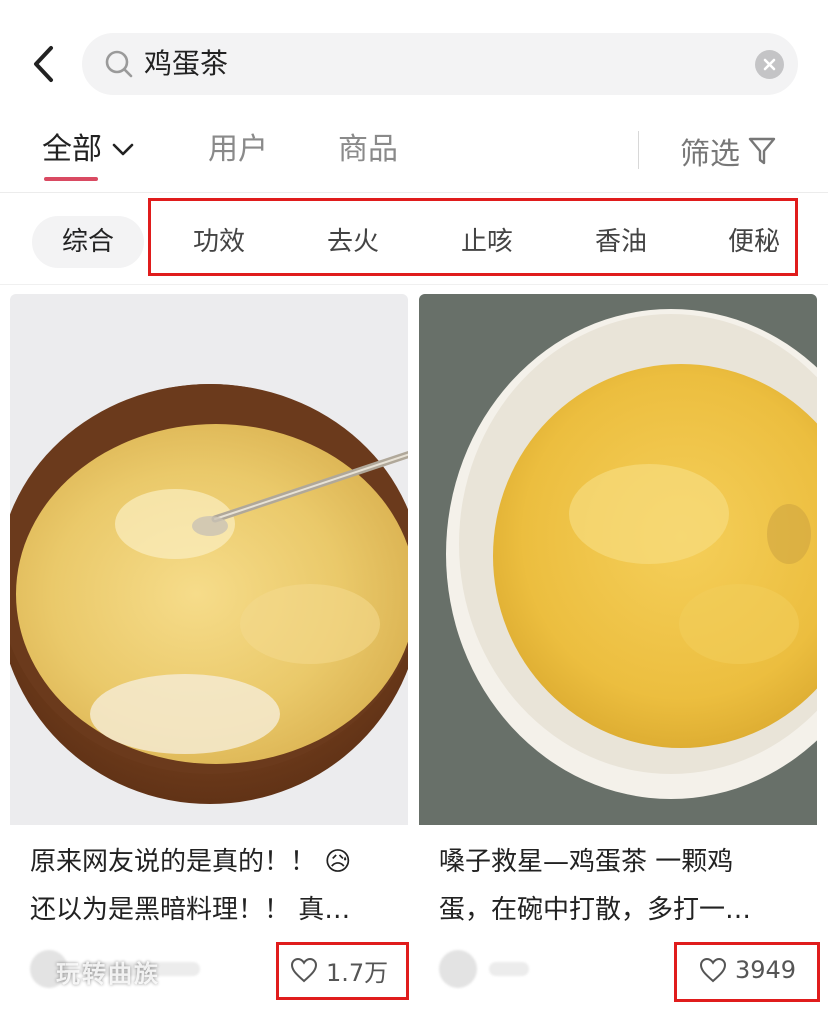 The width and height of the screenshot is (828, 1009). I want to click on back-button, so click(44, 64).